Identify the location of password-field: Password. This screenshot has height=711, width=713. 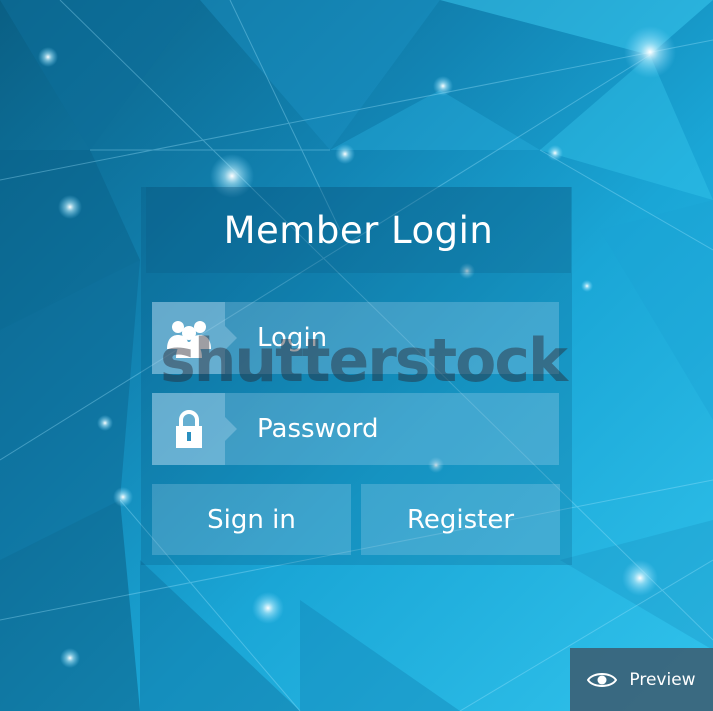
(355, 429).